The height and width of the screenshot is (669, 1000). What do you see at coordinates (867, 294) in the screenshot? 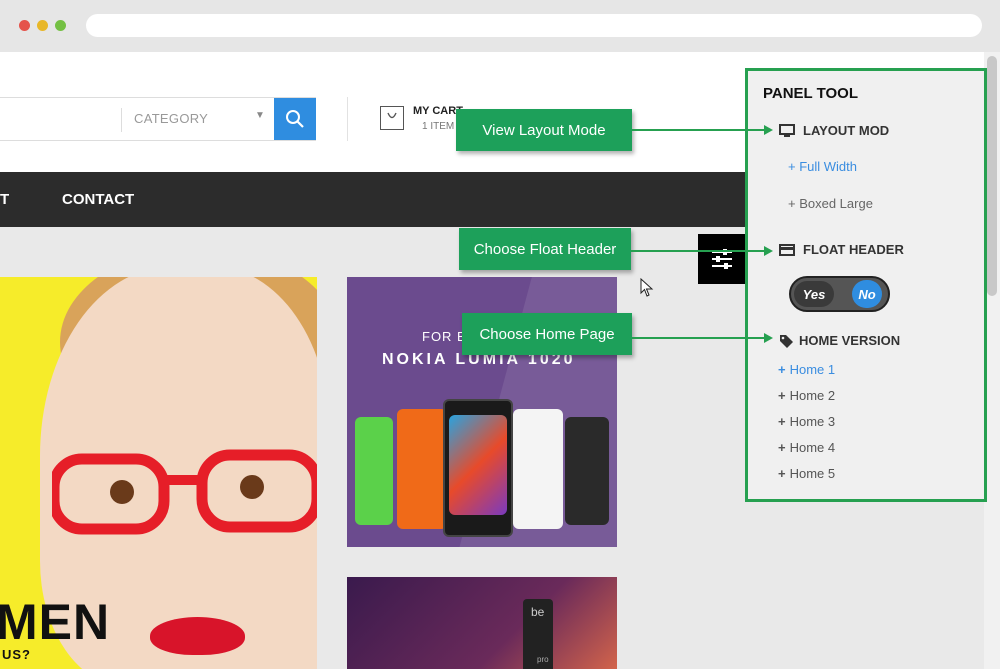
I see `toggle-no-option: No` at bounding box center [867, 294].